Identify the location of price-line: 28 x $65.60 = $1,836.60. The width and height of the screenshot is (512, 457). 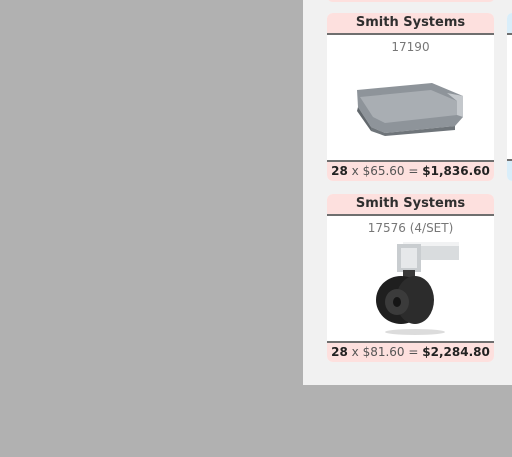
(410, 170).